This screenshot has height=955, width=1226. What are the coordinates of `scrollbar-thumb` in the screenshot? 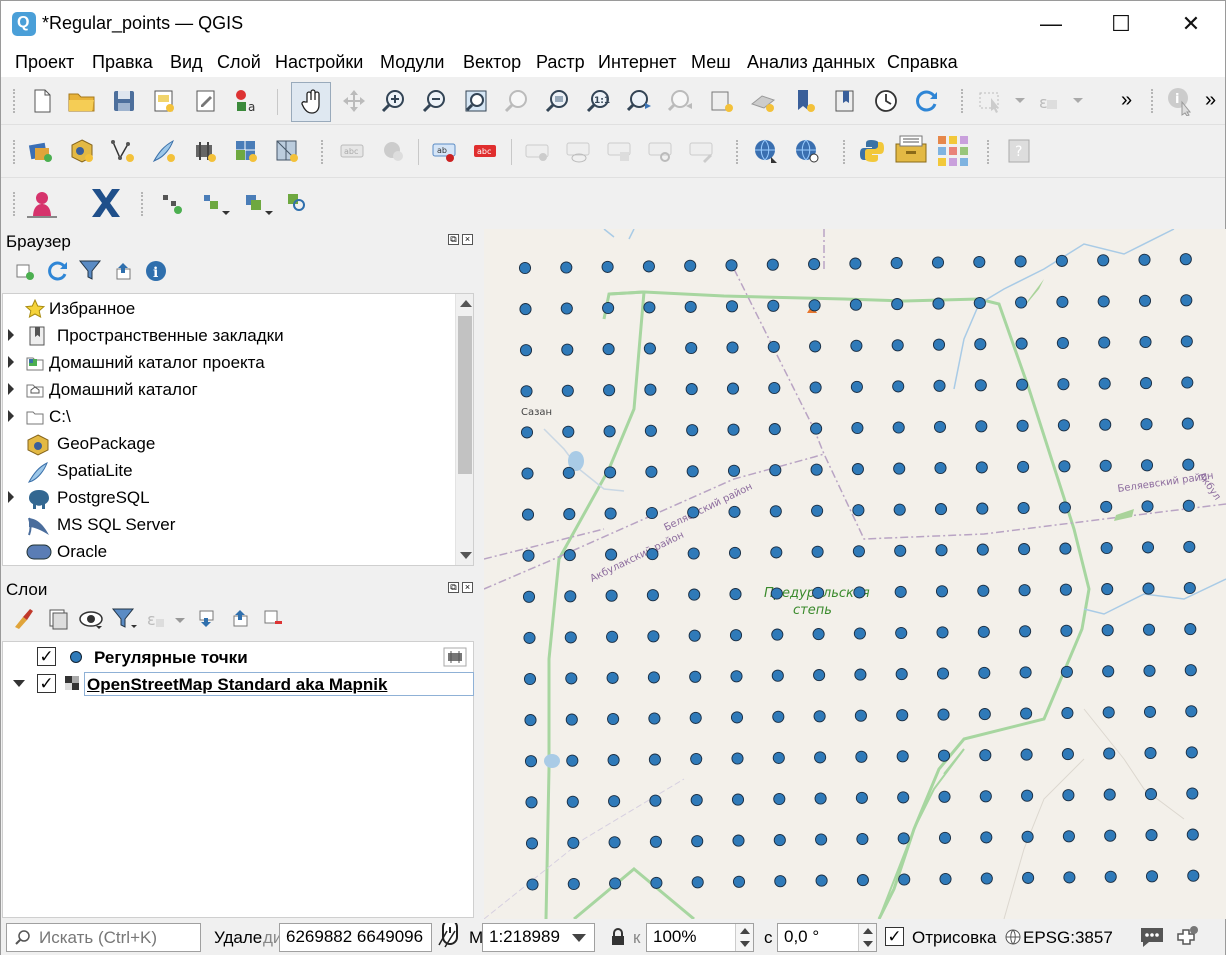 It's located at (465, 395).